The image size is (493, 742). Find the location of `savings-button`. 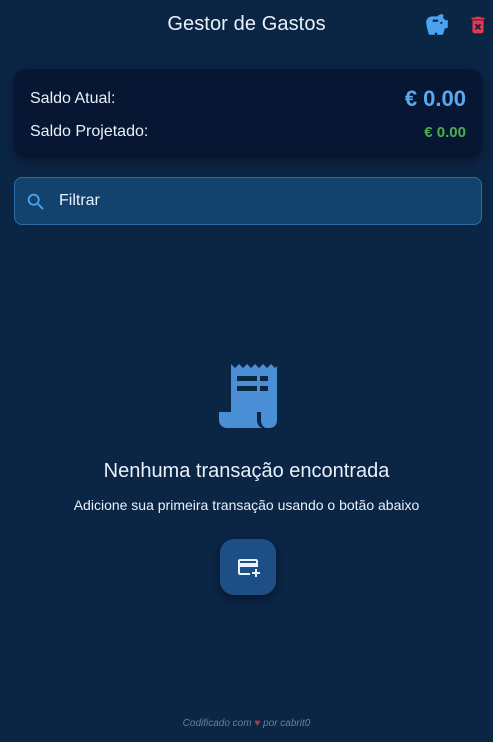

savings-button is located at coordinates (437, 25).